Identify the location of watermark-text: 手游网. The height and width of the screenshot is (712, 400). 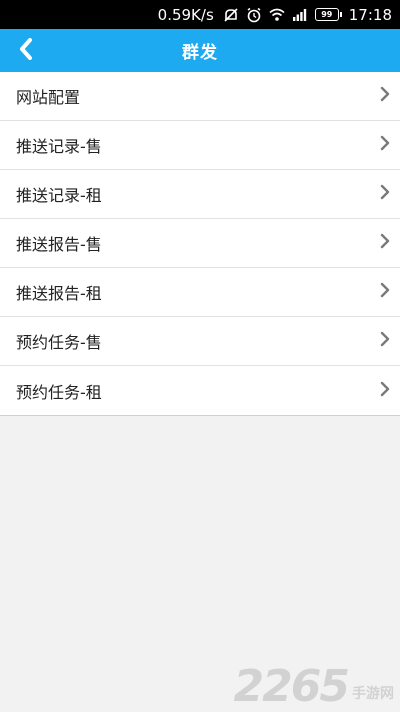
(373, 694).